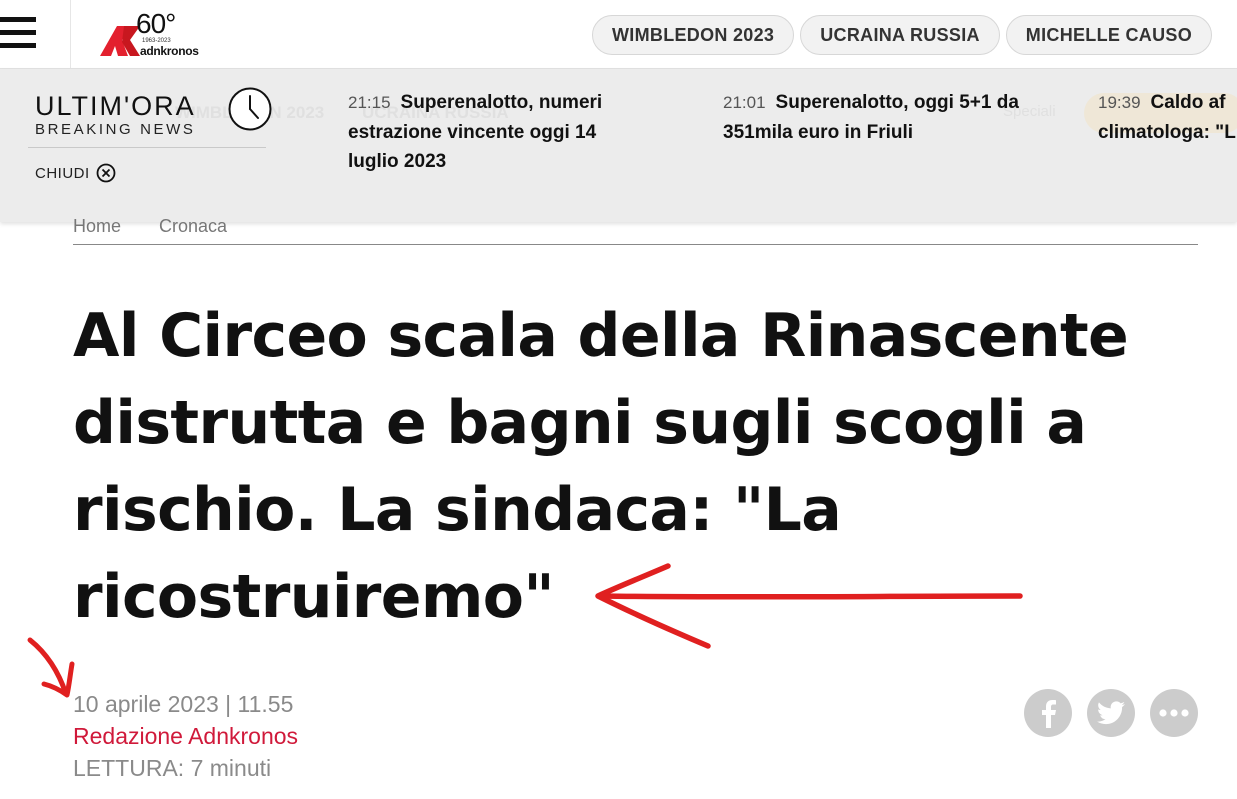  Describe the element at coordinates (635, 244) in the screenshot. I see `breadcrumb-divider` at that location.